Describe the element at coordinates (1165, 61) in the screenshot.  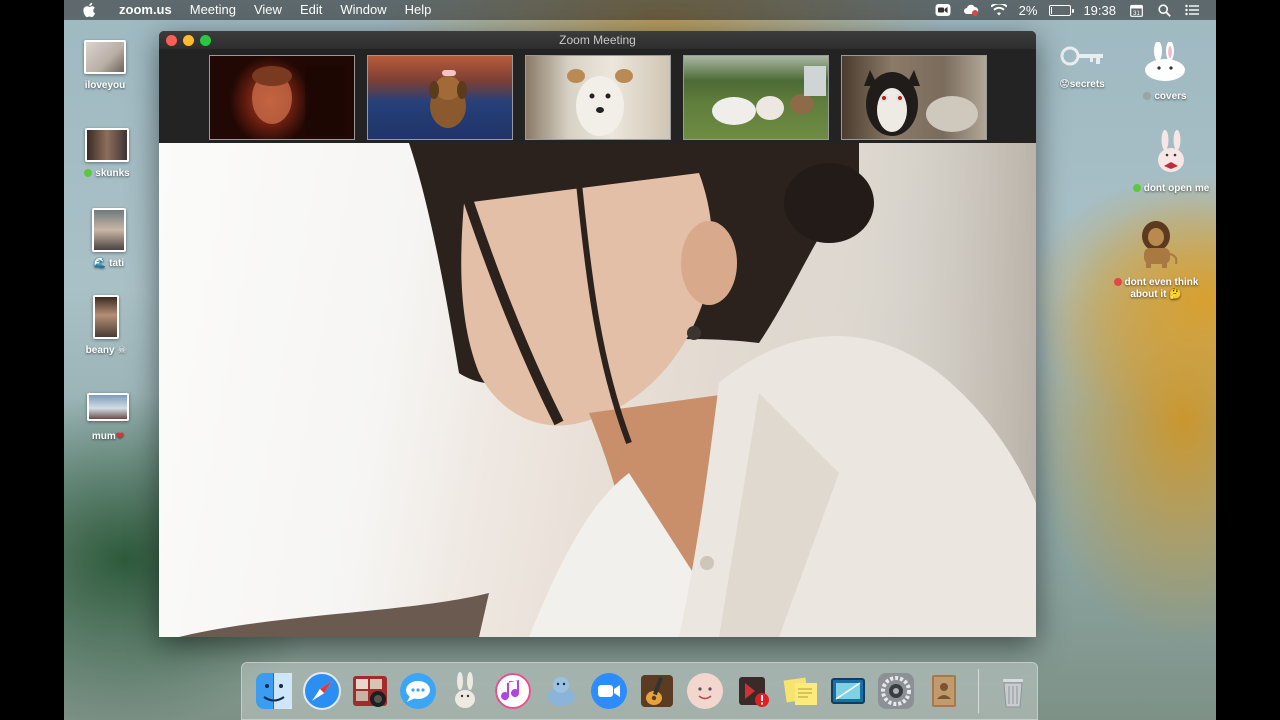
I see `bunny-icon` at that location.